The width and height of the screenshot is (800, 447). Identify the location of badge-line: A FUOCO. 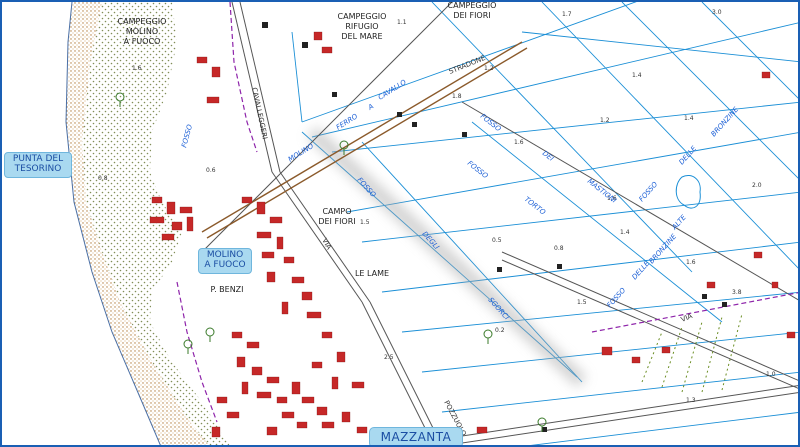
(225, 264).